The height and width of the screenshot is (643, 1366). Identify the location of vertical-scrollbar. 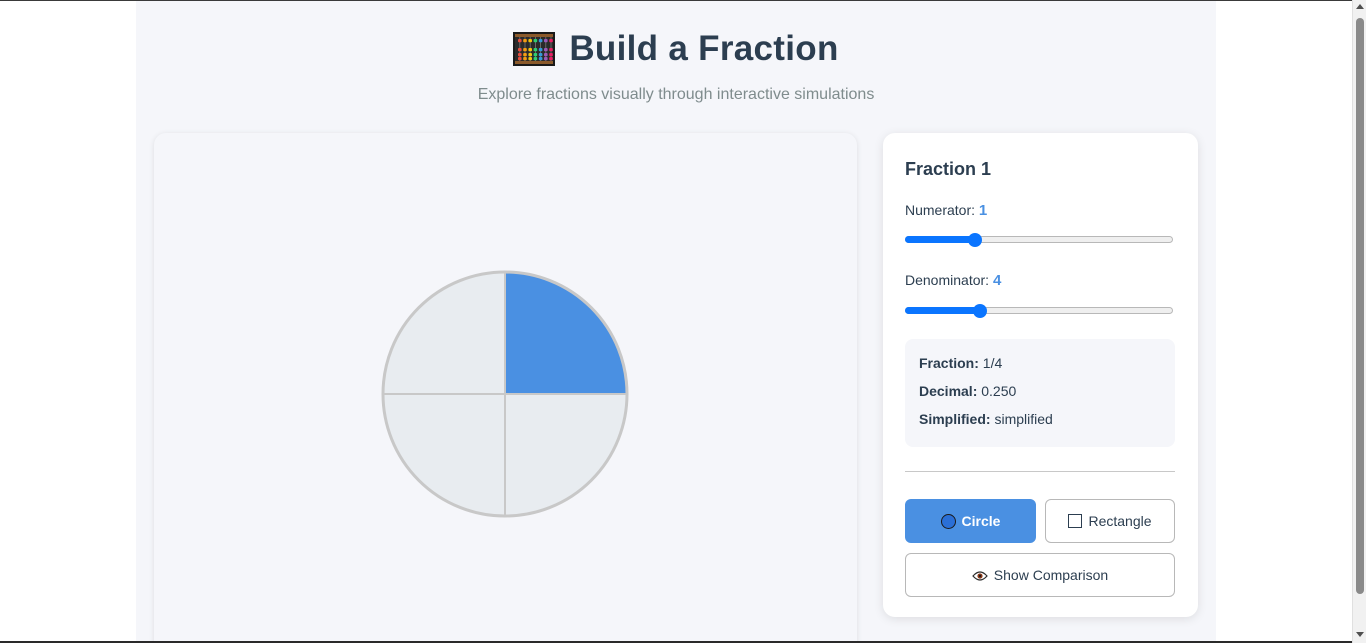
(1359, 321).